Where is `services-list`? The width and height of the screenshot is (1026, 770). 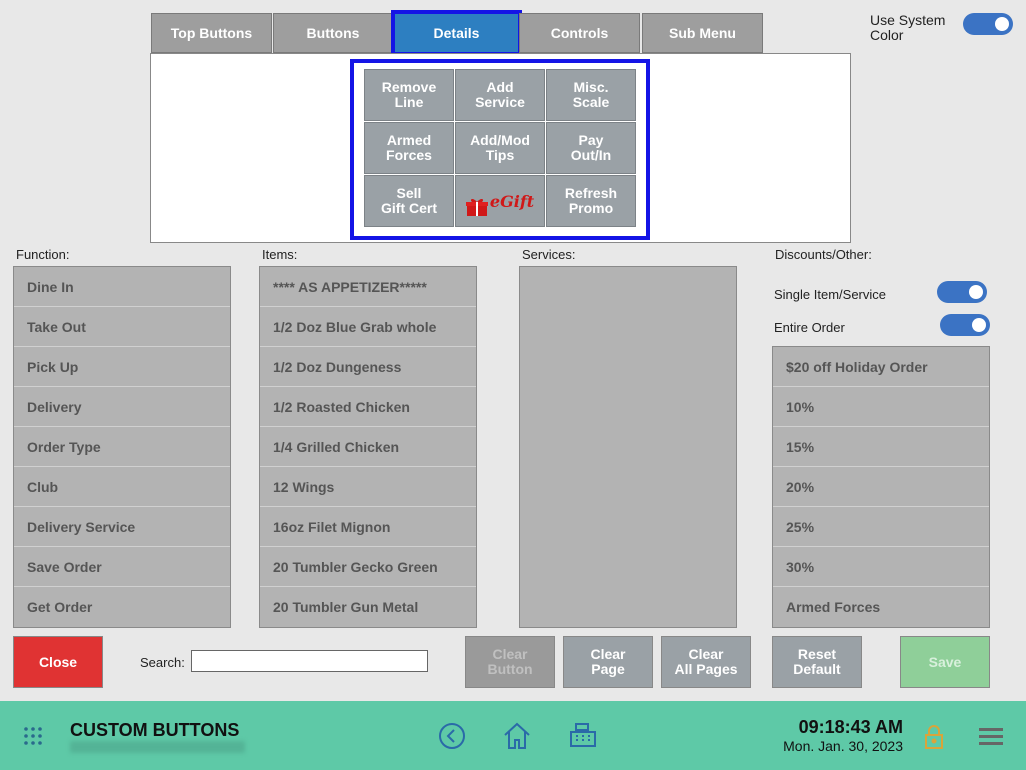 services-list is located at coordinates (628, 447).